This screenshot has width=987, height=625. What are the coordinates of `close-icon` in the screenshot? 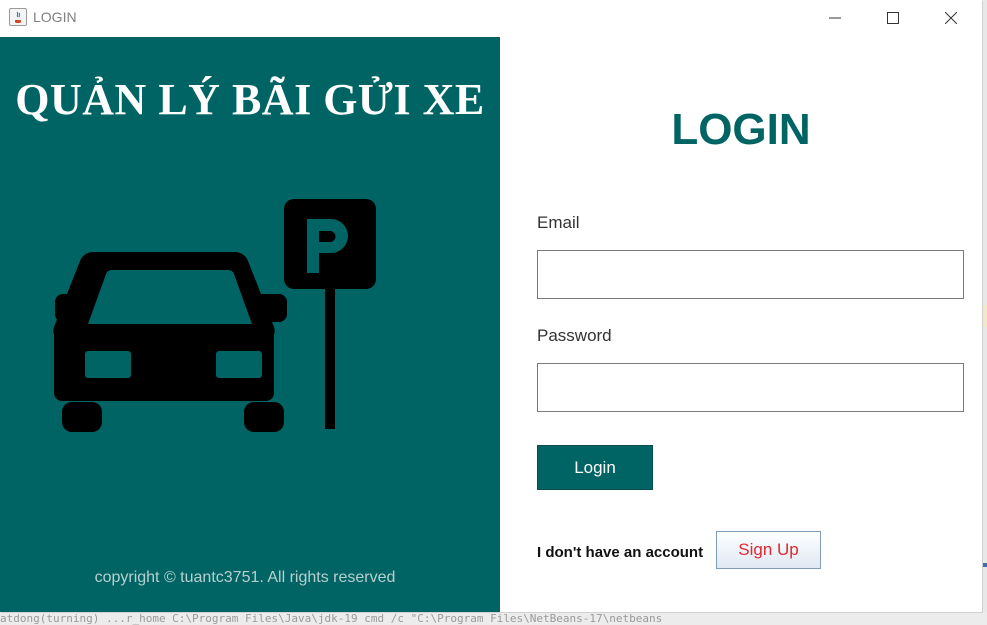 It's located at (951, 18).